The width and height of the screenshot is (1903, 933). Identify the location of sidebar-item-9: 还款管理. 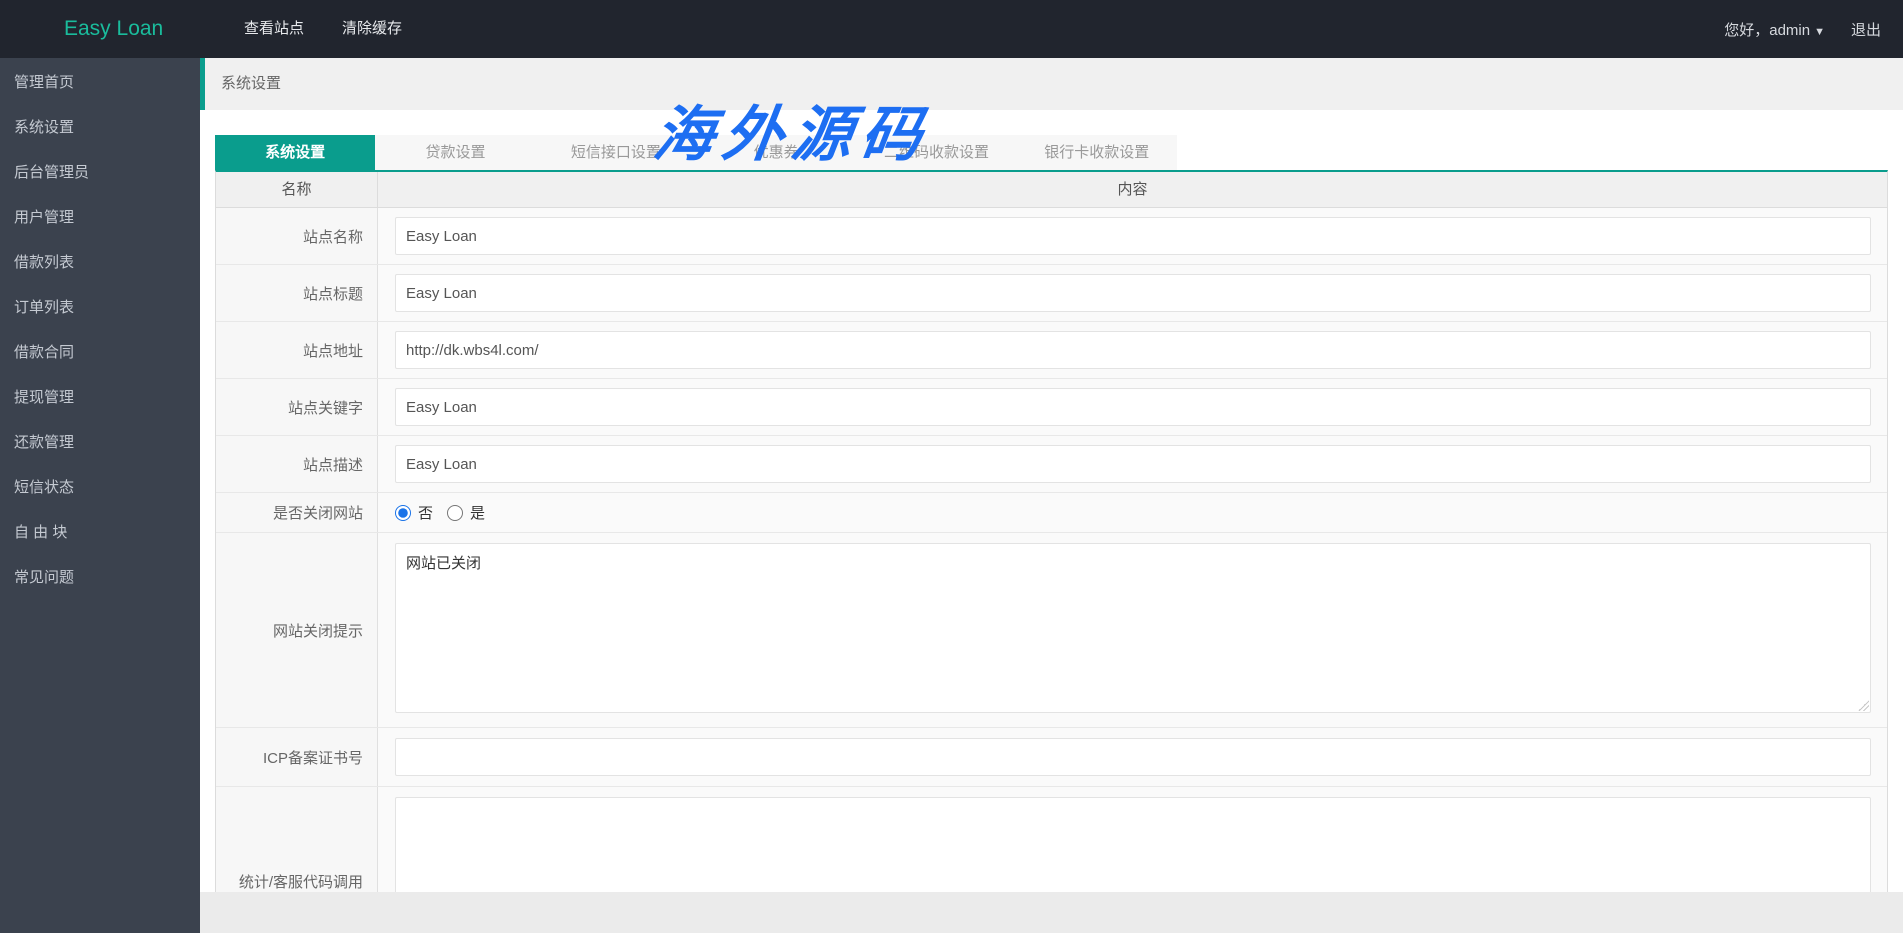
(100, 442).